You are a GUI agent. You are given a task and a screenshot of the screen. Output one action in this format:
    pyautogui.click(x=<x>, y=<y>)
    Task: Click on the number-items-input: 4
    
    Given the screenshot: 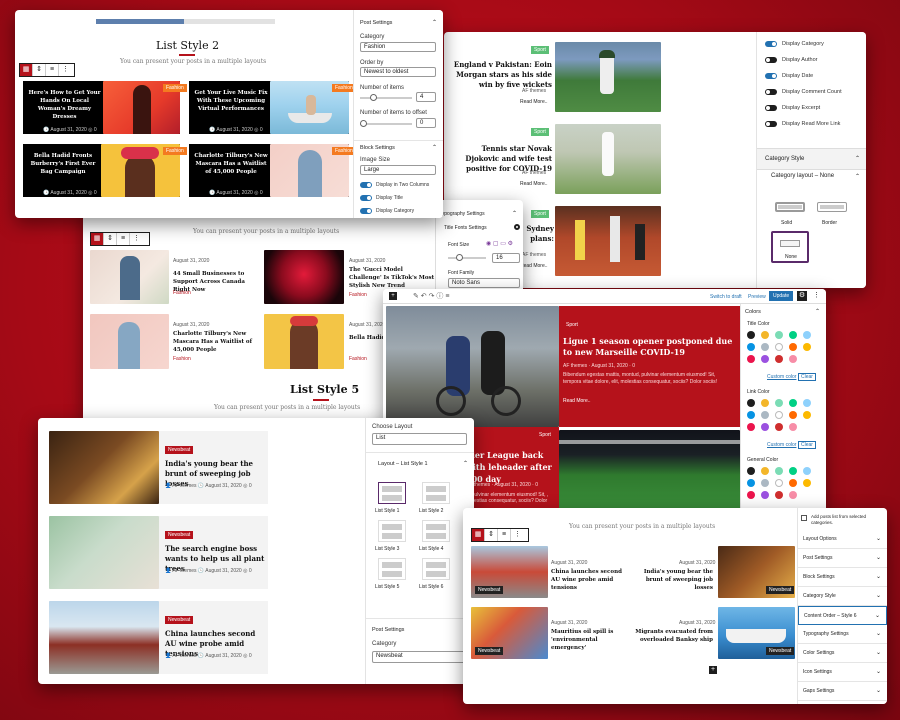 What is the action you would take?
    pyautogui.click(x=426, y=97)
    